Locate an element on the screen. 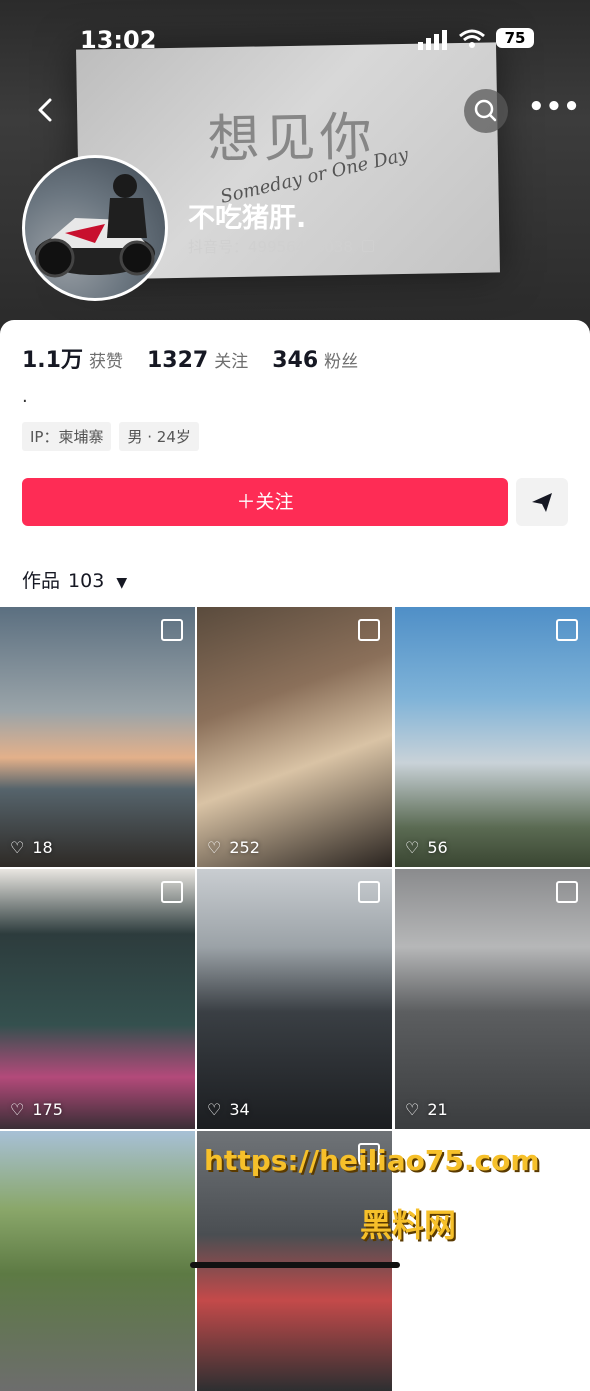 This screenshot has height=1391, width=590. works-tab: 作品 103 ▼ is located at coordinates (74, 579).